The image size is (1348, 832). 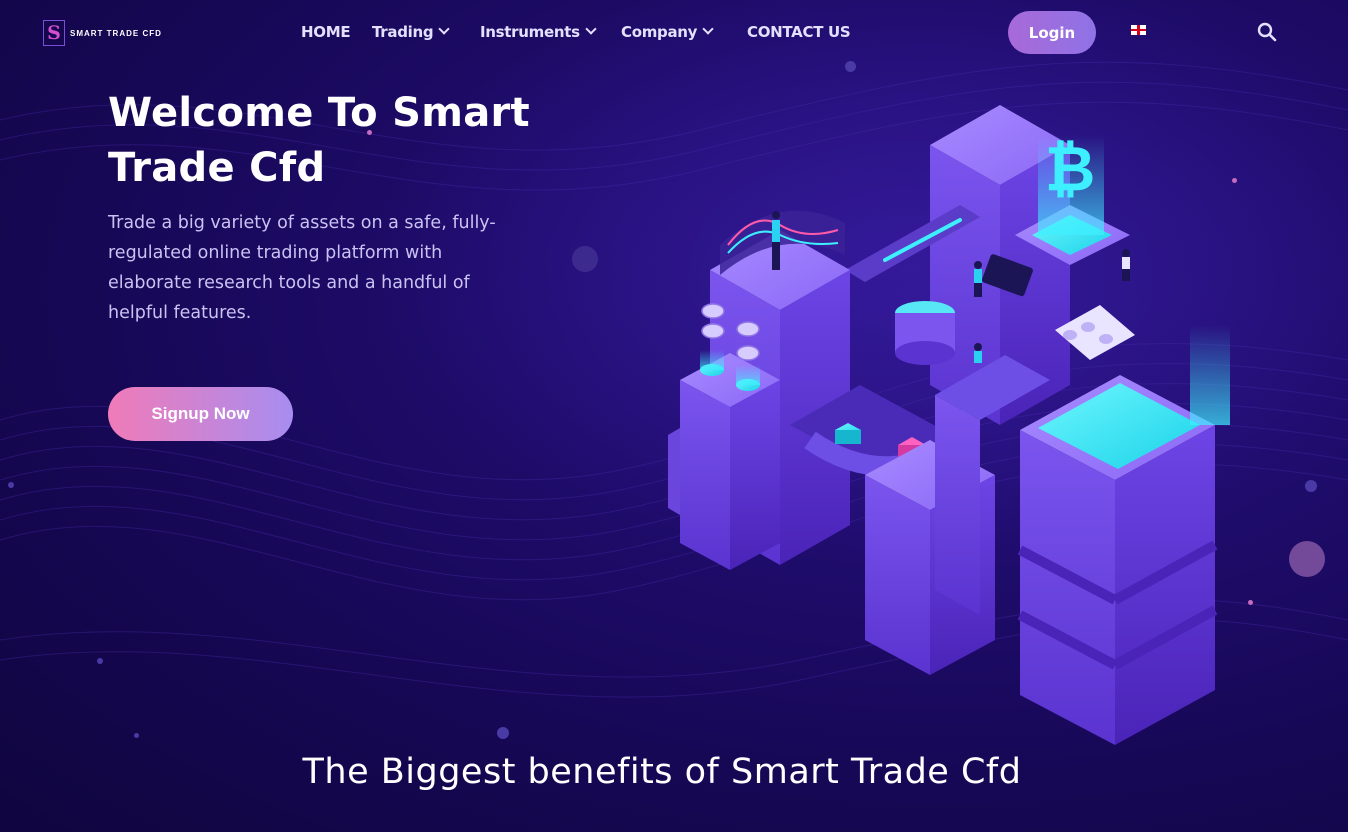 I want to click on logo-mark: S, so click(x=54, y=33).